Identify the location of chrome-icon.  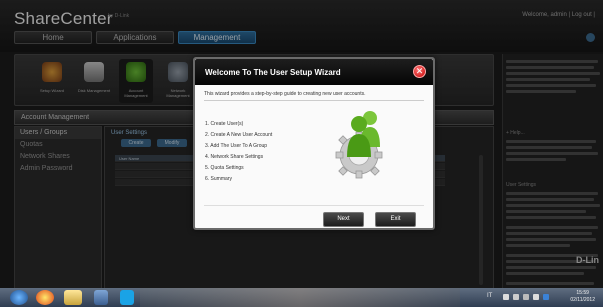
(45, 297).